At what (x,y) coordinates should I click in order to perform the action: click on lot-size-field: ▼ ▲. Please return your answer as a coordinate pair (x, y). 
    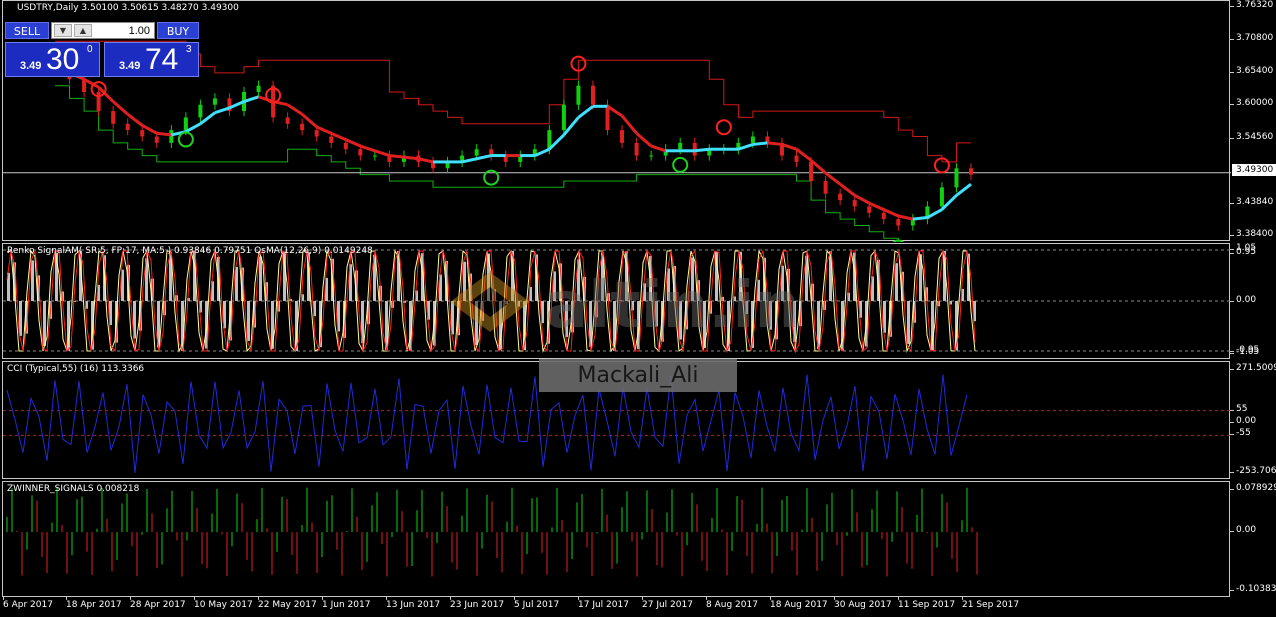
    Looking at the image, I should click on (103, 30).